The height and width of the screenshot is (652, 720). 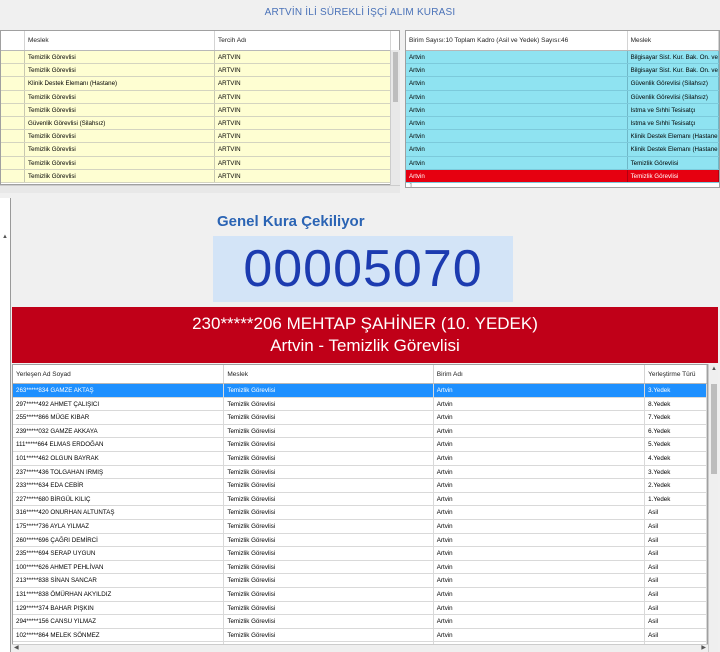 What do you see at coordinates (119, 580) in the screenshot?
I see `table-cell: 213*****838 SİNAN SANCAR` at bounding box center [119, 580].